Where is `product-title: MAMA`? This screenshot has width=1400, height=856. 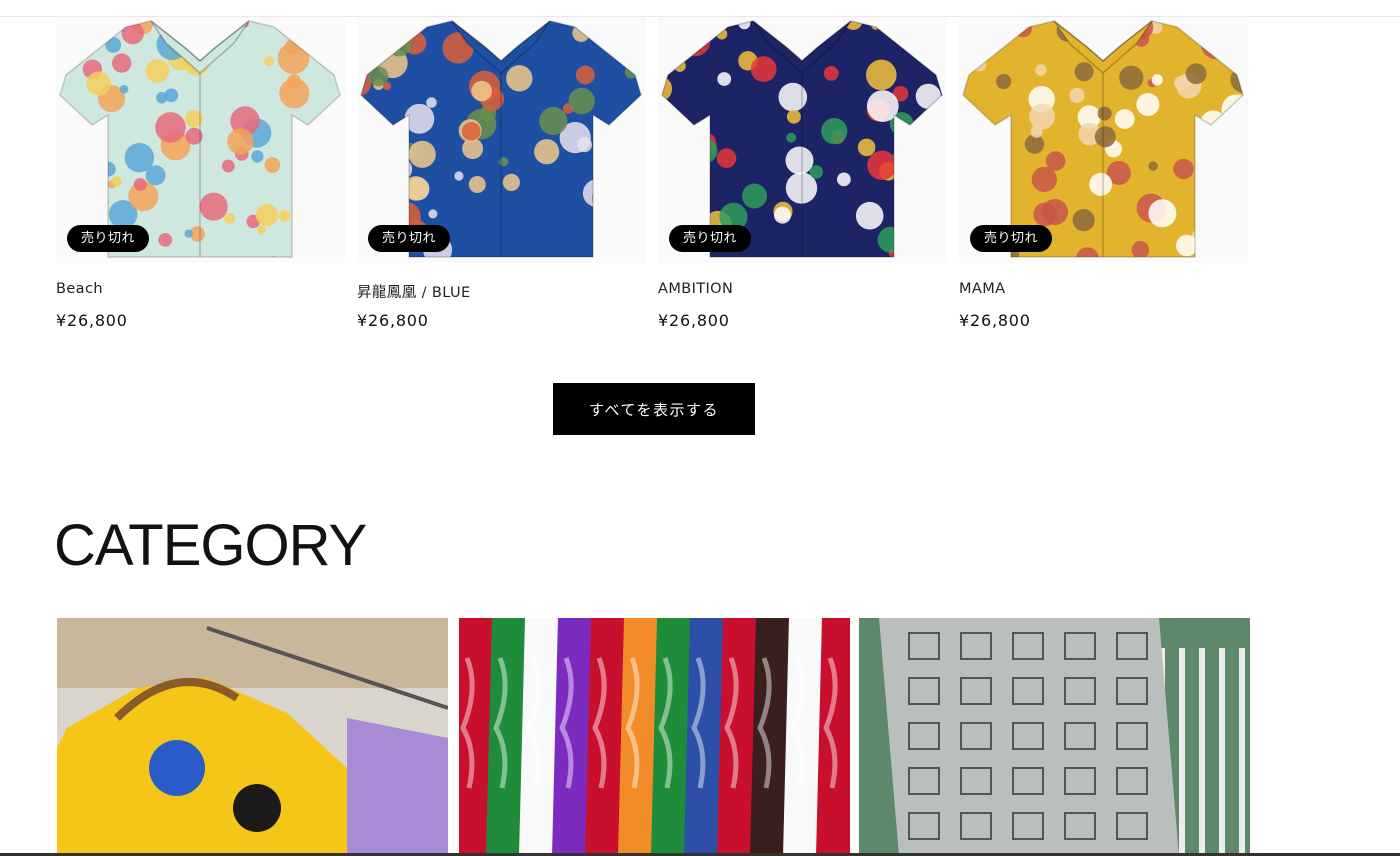 product-title: MAMA is located at coordinates (982, 289).